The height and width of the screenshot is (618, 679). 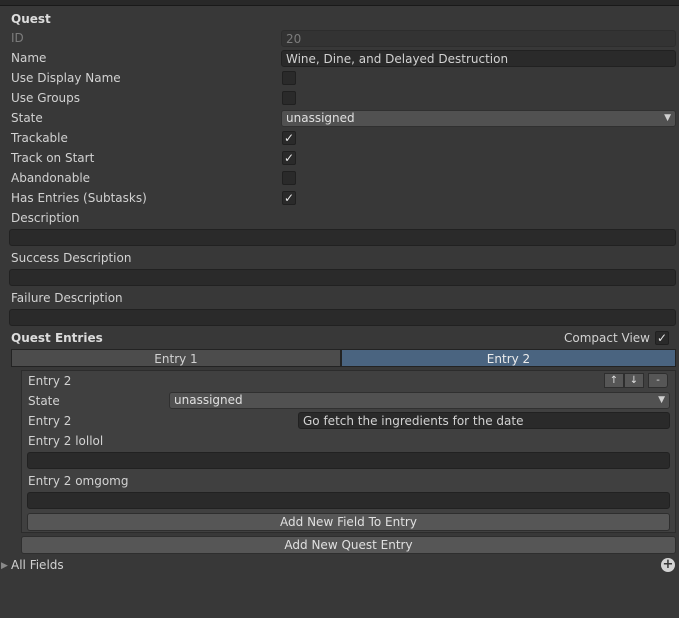 What do you see at coordinates (348, 500) in the screenshot?
I see `entry-field2-input` at bounding box center [348, 500].